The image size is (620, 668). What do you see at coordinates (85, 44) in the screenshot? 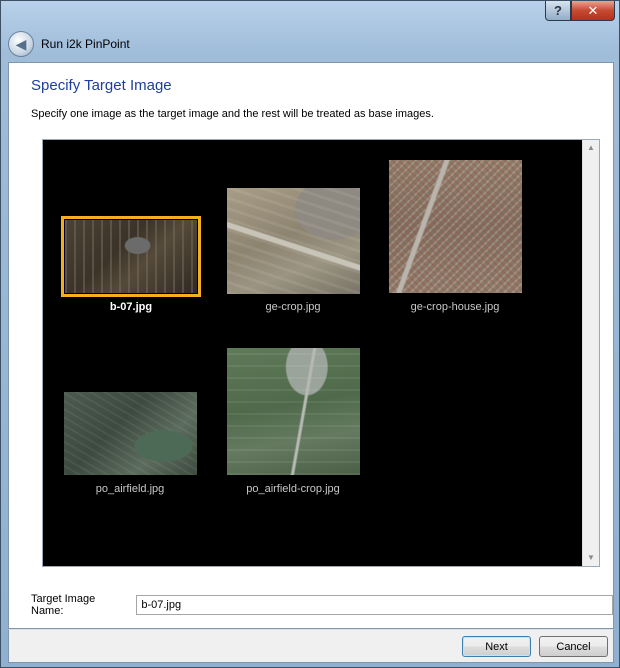
I see `window-title: Run i2k PinPoint` at bounding box center [85, 44].